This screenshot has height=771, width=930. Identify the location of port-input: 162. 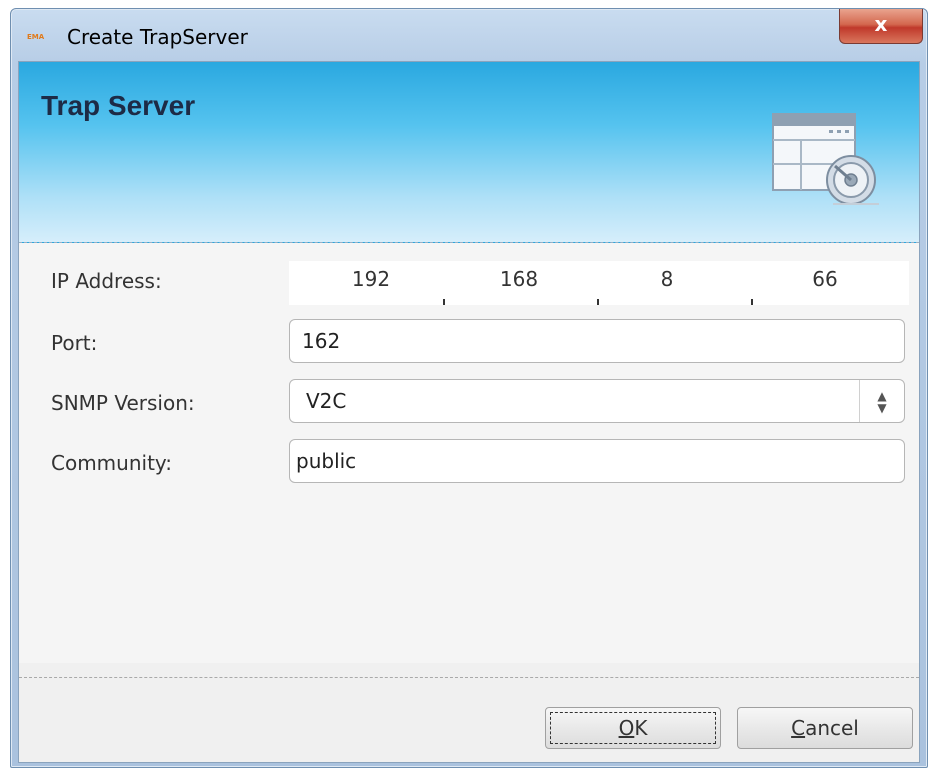
(597, 341).